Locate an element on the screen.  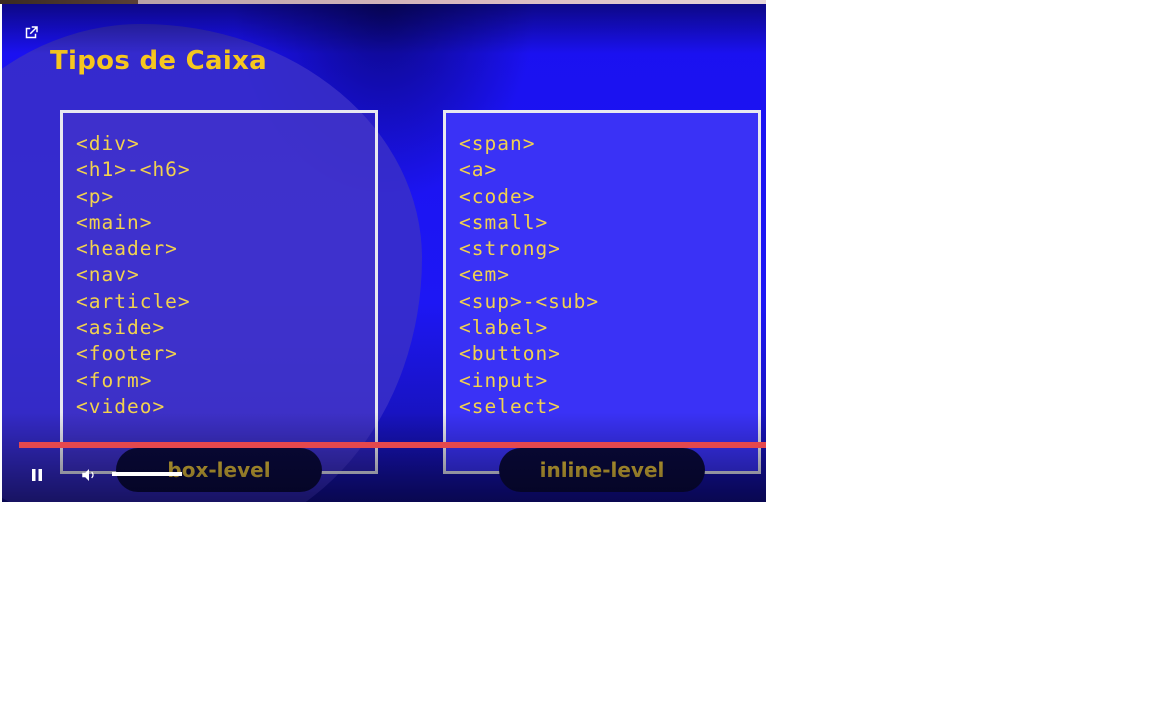
inline-level-tag-item: <sup>-<sub> is located at coordinates (529, 301).